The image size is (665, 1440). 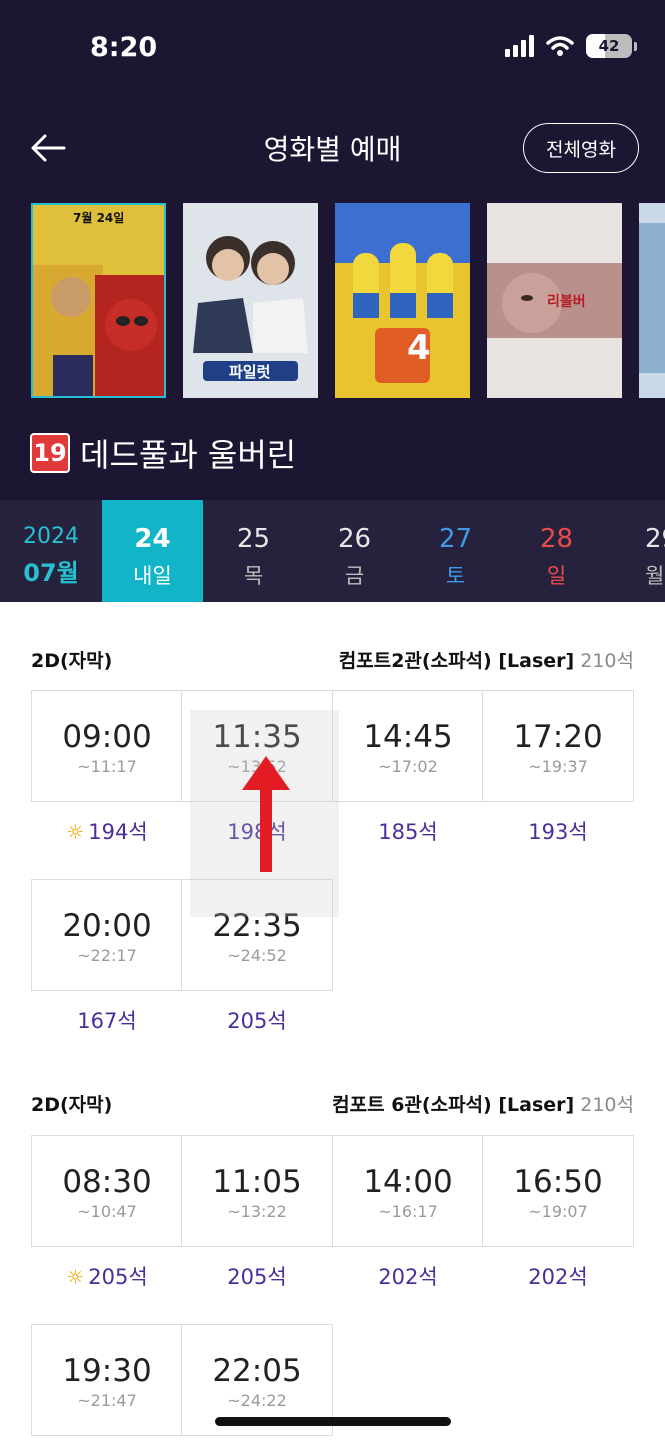 I want to click on date-weekday: 내일, so click(x=152, y=576).